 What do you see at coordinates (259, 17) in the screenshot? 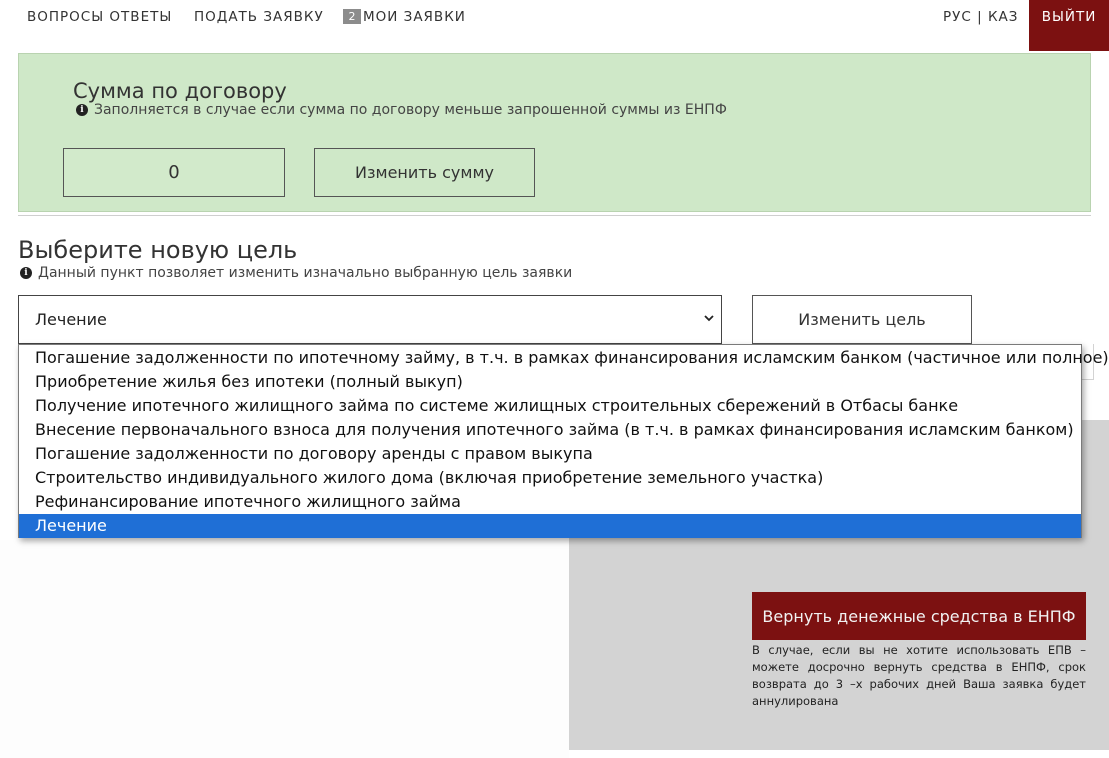
I see `nav-apply-link: ПОДАТЬ ЗАЯВКУ` at bounding box center [259, 17].